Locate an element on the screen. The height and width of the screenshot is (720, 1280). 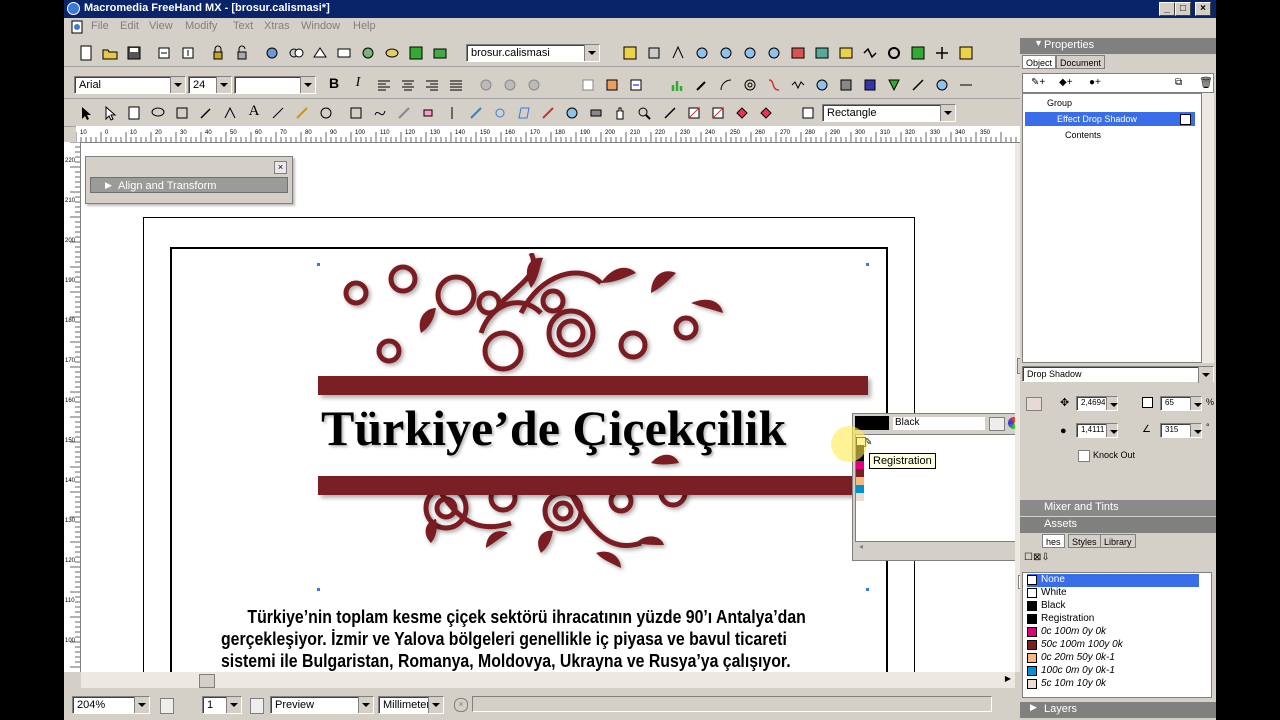
arc-icon is located at coordinates (726, 85).